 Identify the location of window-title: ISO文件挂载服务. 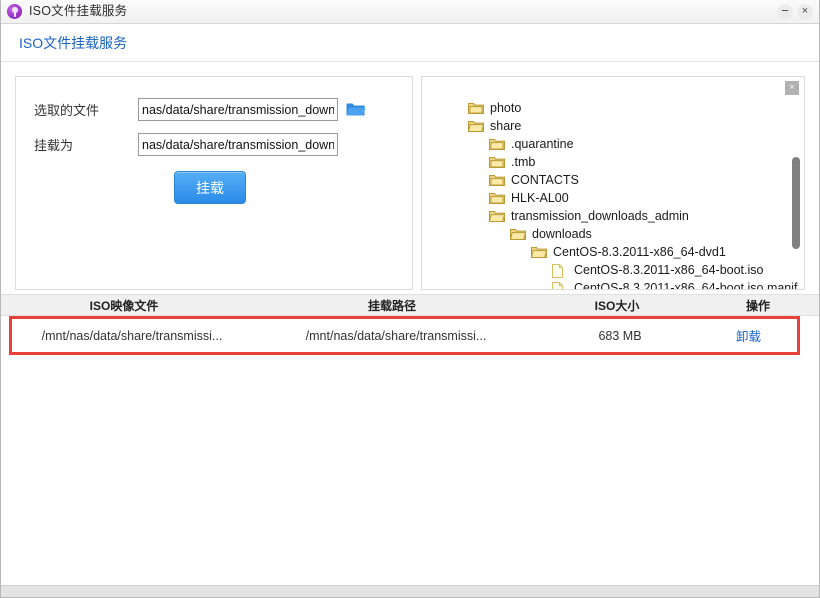
(78, 11).